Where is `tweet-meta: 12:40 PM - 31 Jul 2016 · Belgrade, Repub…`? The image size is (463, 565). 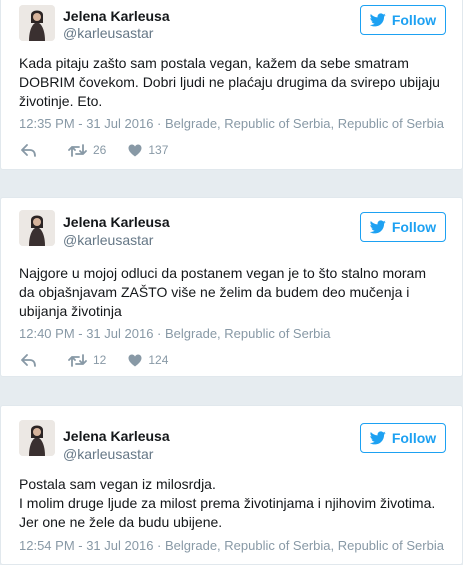
tweet-meta: 12:40 PM - 31 Jul 2016 · Belgrade, Repub… is located at coordinates (175, 333).